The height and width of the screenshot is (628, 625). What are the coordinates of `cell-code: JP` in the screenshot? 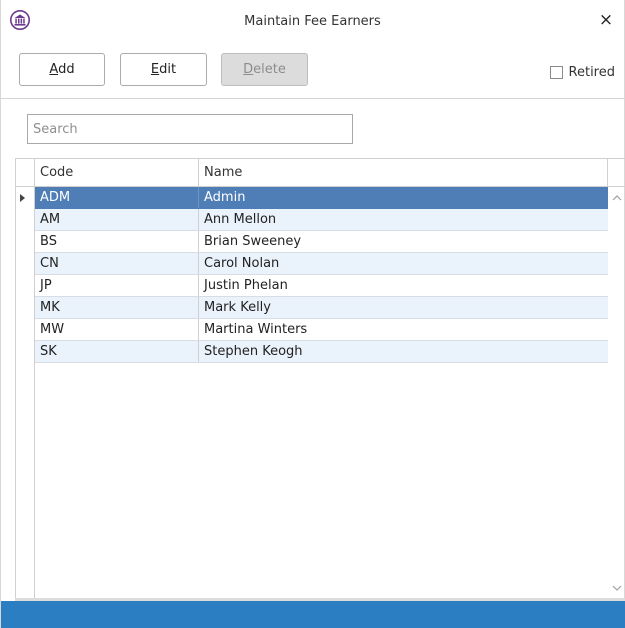 It's located at (117, 285).